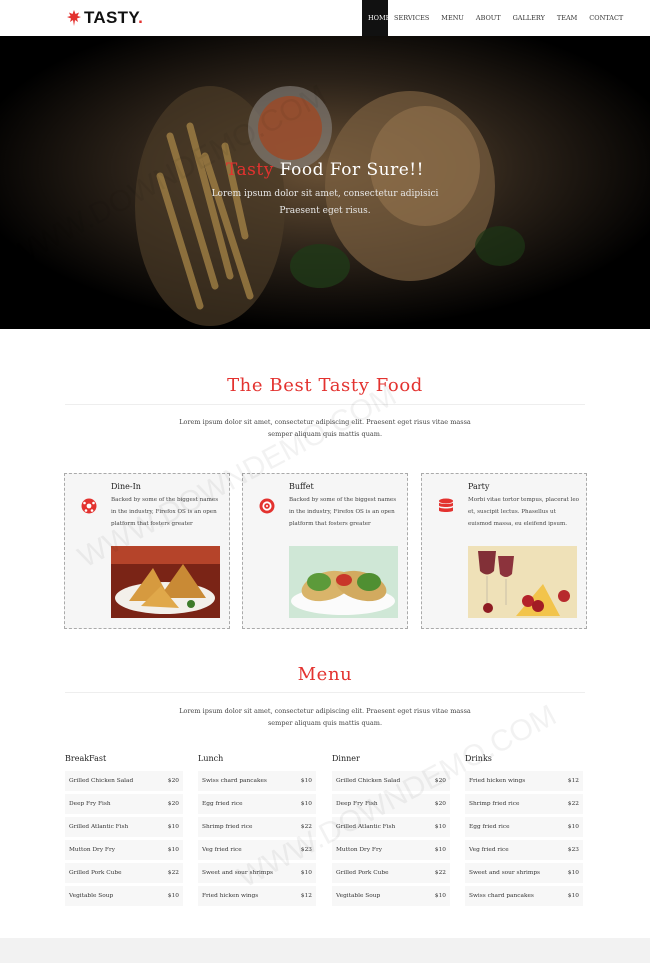  What do you see at coordinates (126, 486) in the screenshot?
I see `card-title: Dine-In` at bounding box center [126, 486].